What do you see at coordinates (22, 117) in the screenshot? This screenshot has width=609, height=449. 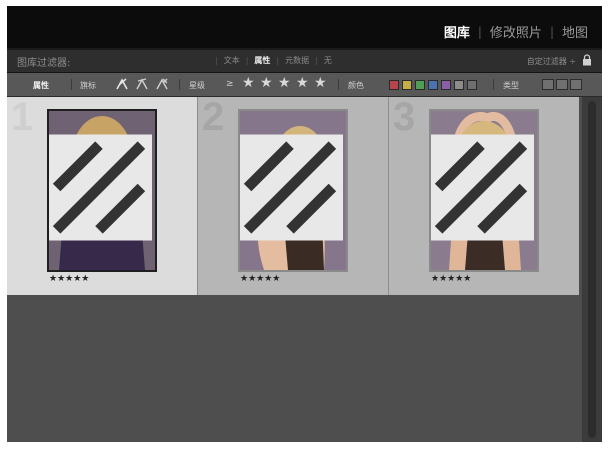 I see `cell-index-number: 1` at bounding box center [22, 117].